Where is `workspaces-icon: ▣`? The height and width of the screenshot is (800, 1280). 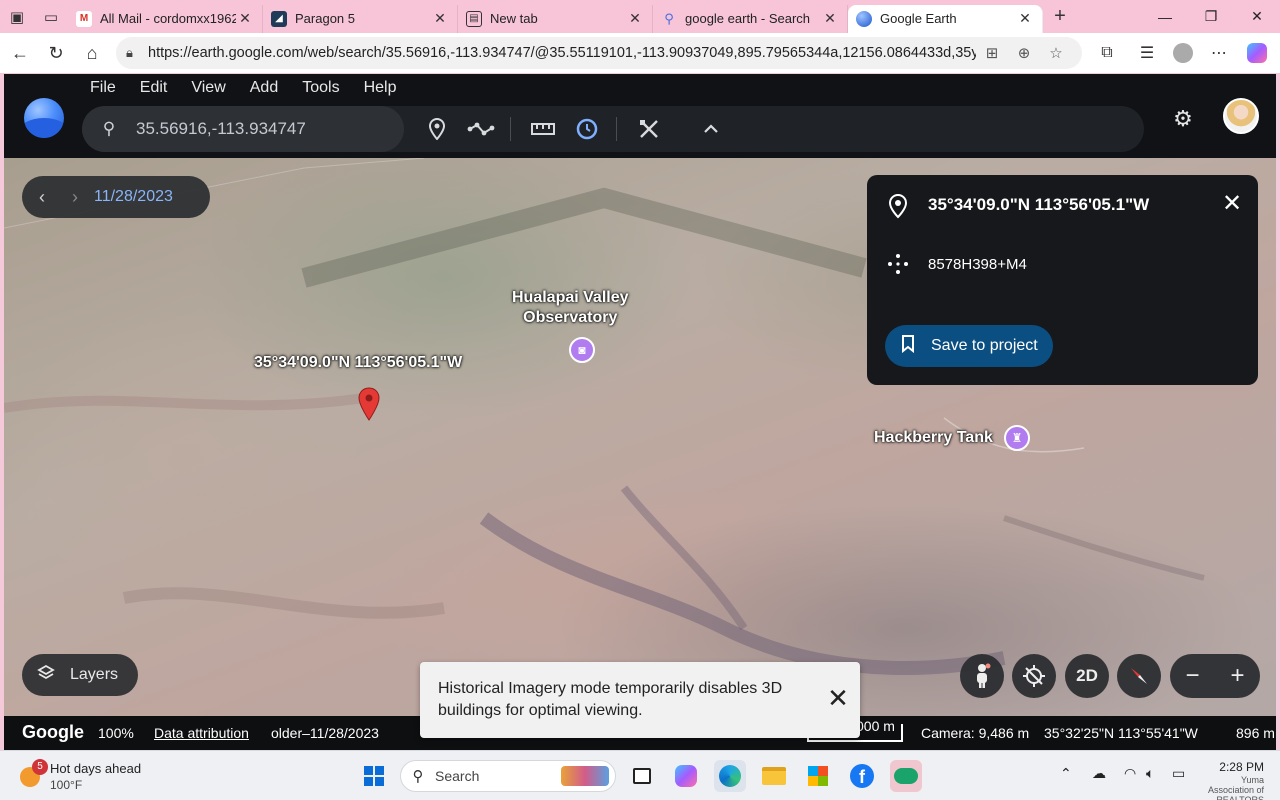 workspaces-icon: ▣ is located at coordinates (17, 16).